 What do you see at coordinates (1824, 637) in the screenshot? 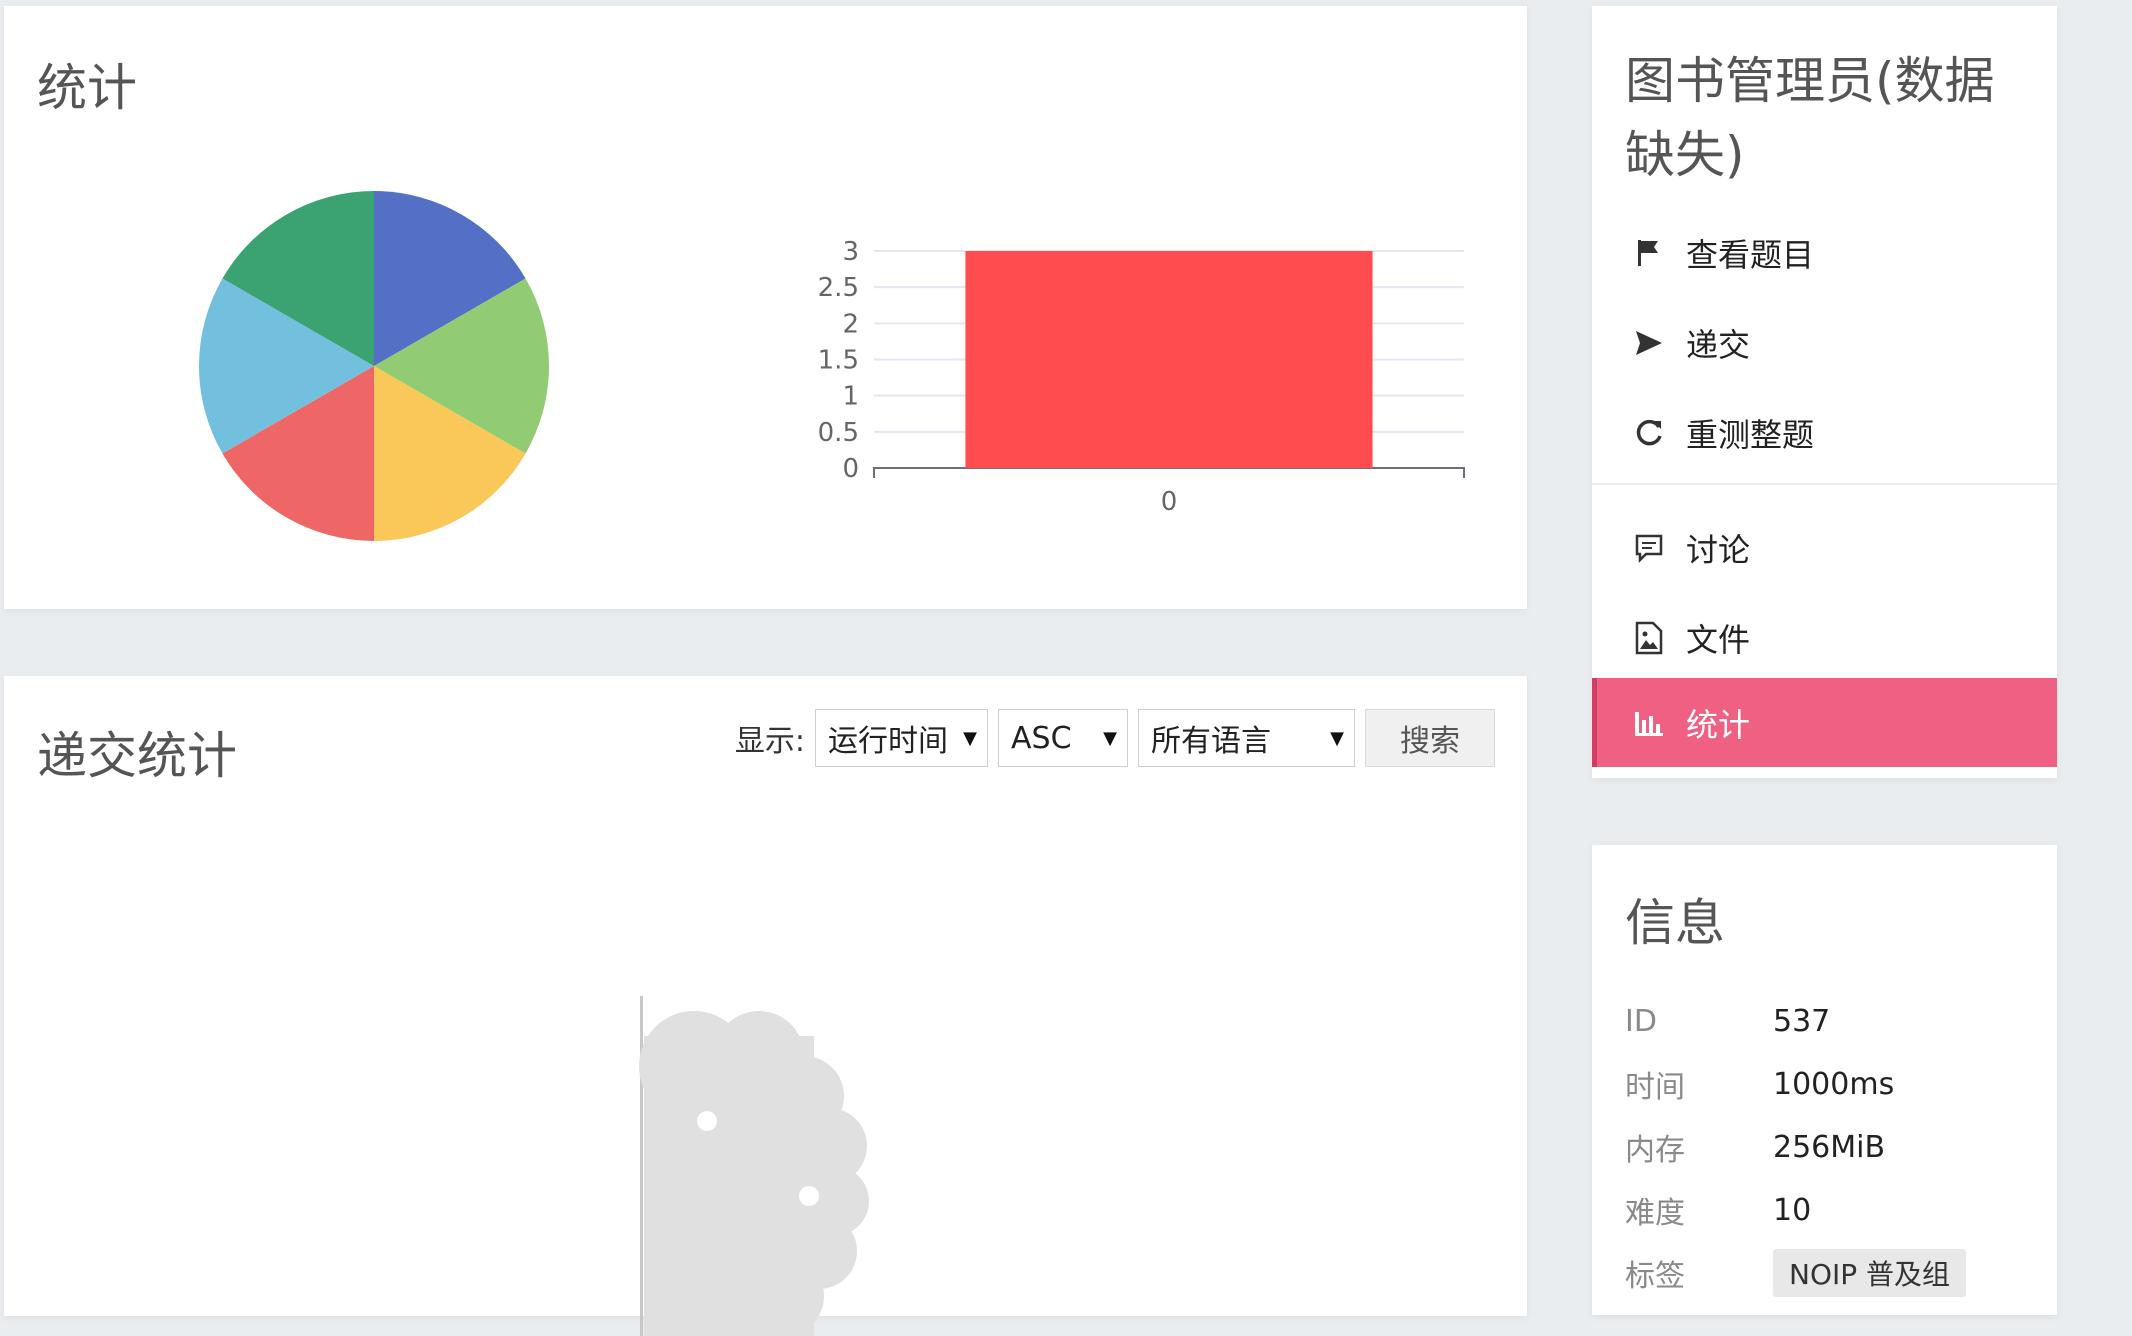
I see `sidebar-item-files: 文件` at bounding box center [1824, 637].